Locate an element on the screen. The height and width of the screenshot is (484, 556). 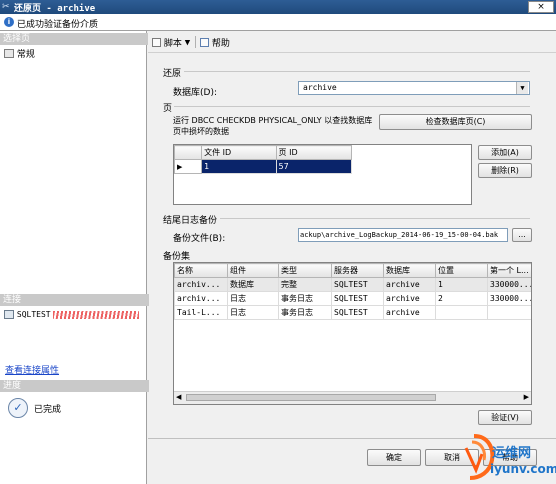
restore-page-icon: ✂ is located at coordinates (6, 7).